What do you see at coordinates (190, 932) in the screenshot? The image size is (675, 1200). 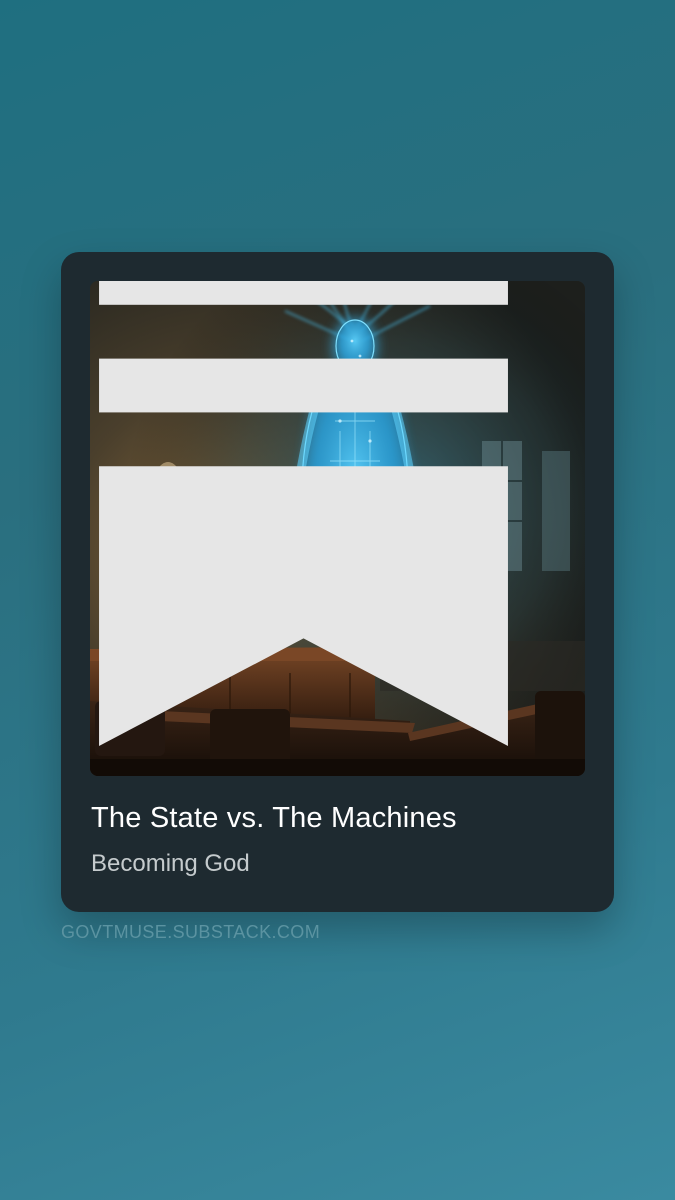 I see `publication-domain: GOVTMUSE.SUBSTACK.COM` at bounding box center [190, 932].